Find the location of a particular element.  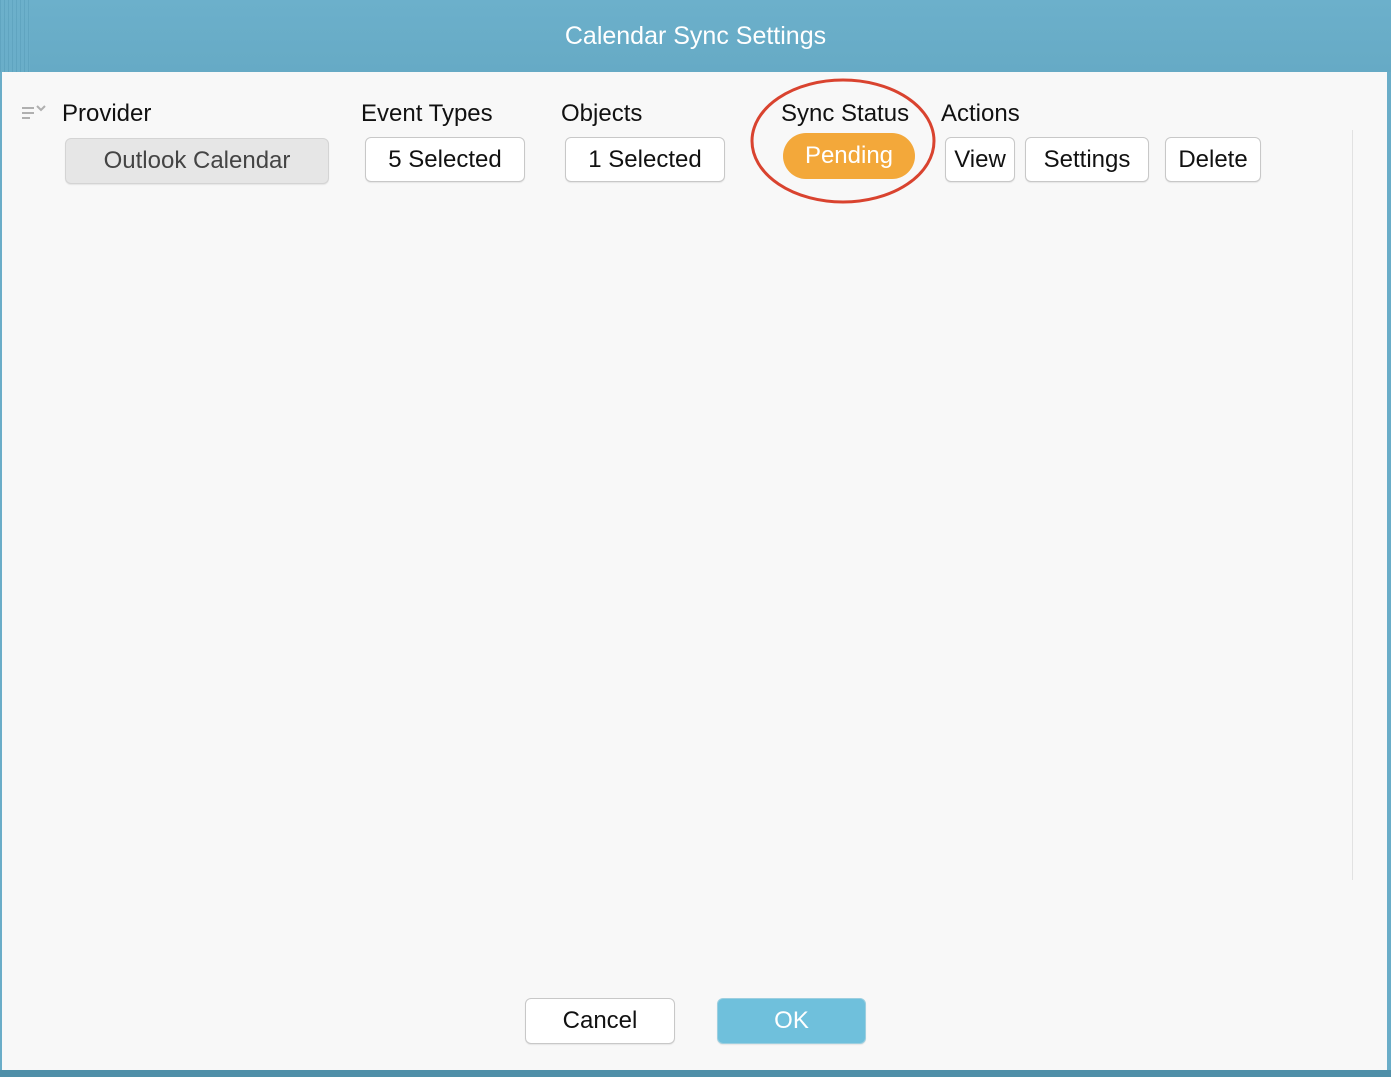

window-title: Calendar Sync Settings is located at coordinates (695, 35).